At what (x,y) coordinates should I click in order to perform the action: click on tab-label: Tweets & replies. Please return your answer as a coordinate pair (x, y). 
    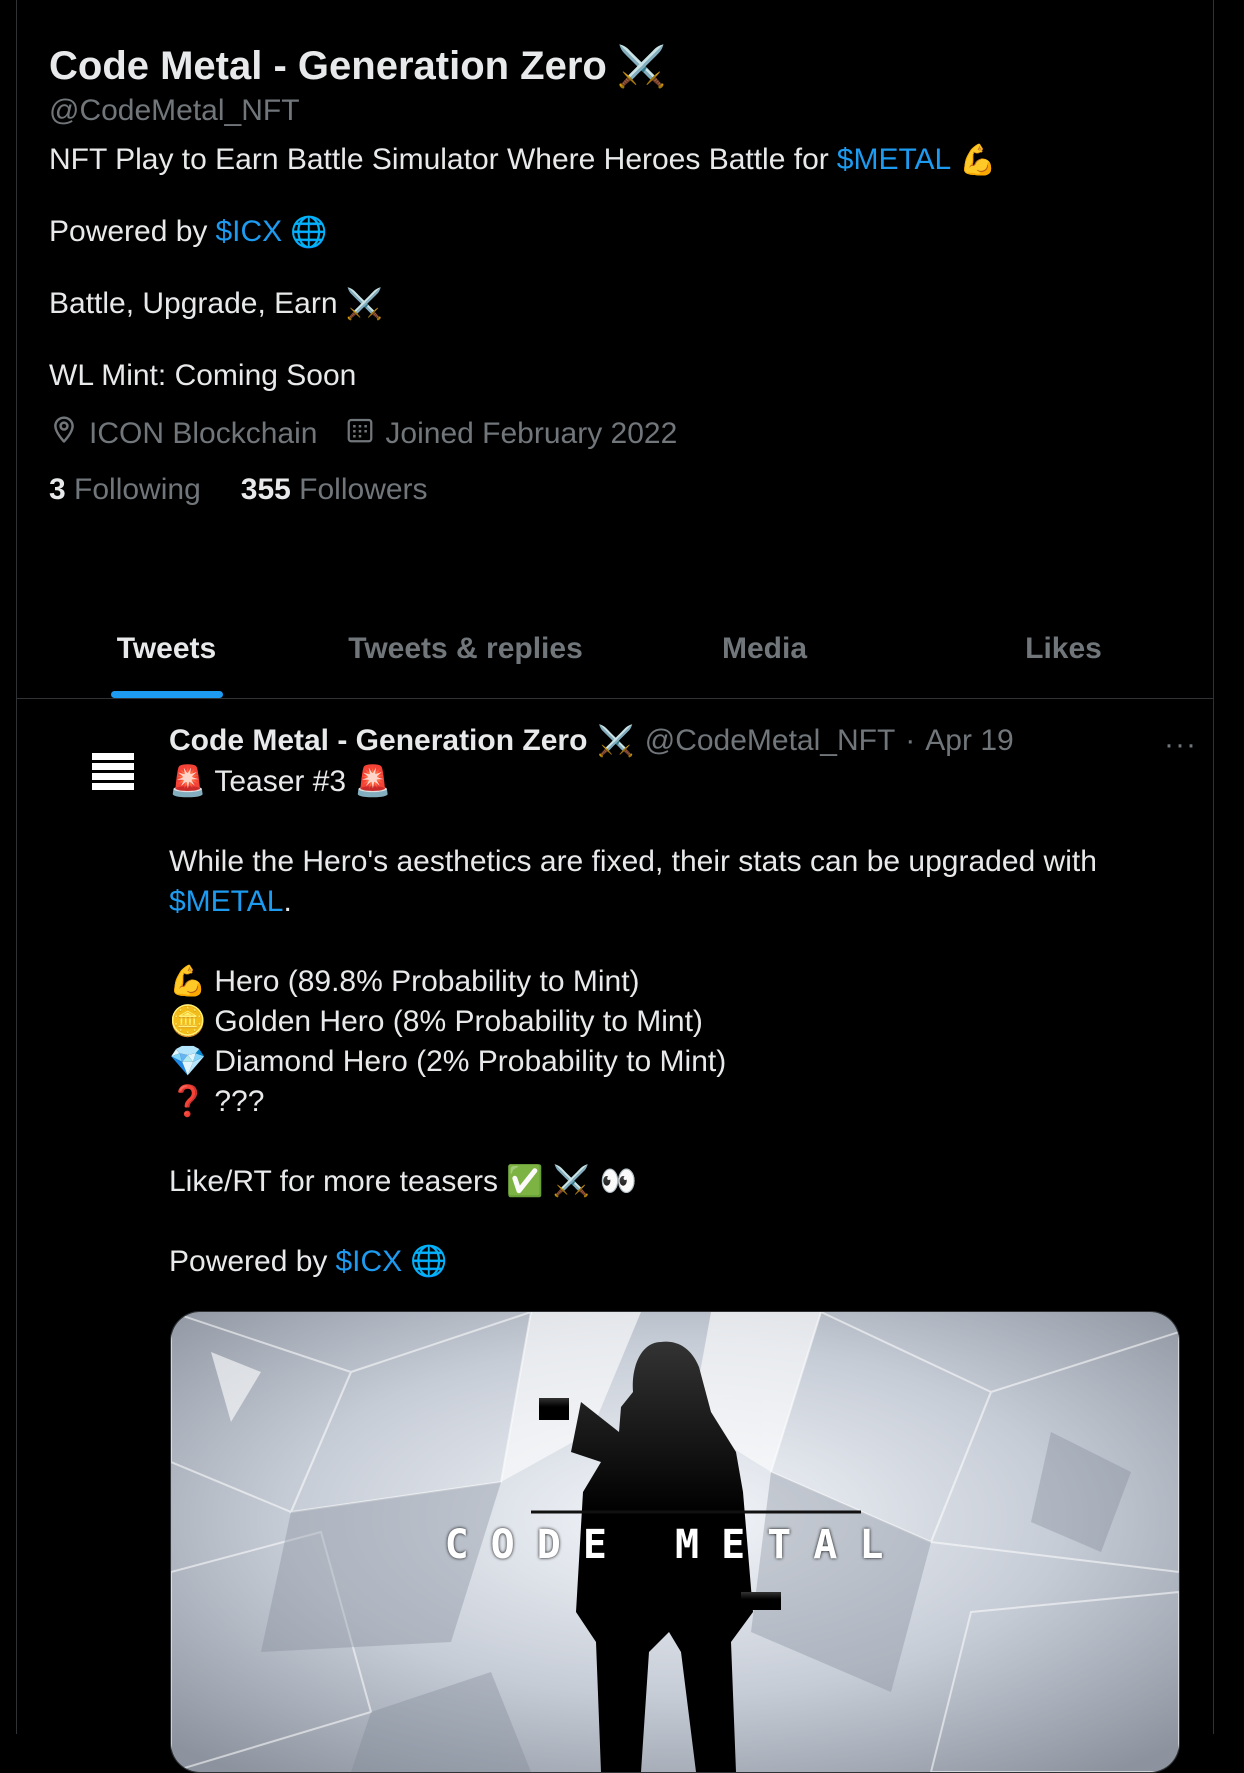
    Looking at the image, I should click on (465, 648).